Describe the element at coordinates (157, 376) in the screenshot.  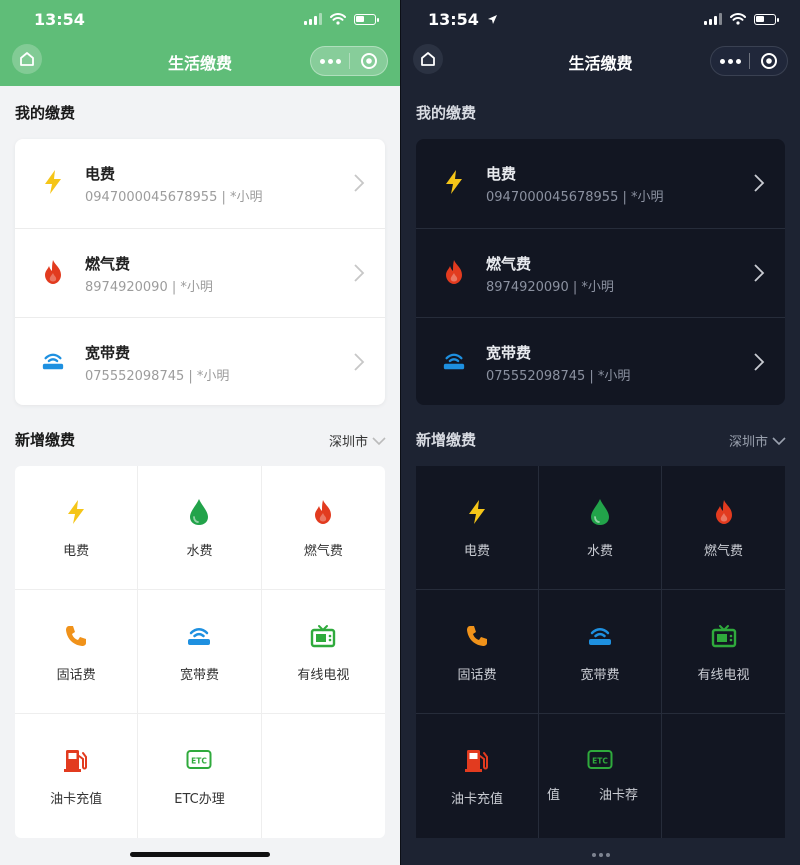
I see `bill-account: 075552098745 | *小明` at that location.